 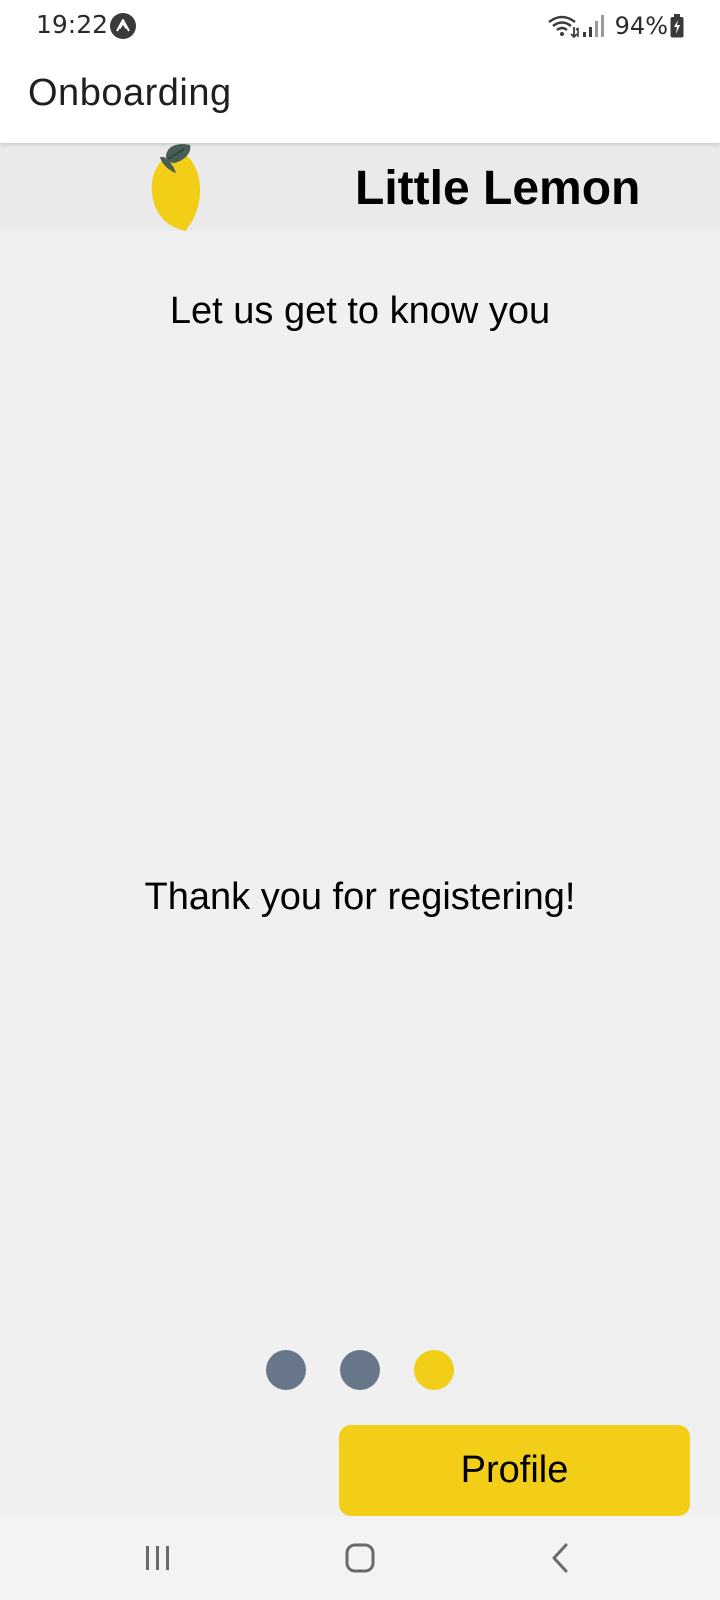 I want to click on brand-name: Little Lemon, so click(x=498, y=188).